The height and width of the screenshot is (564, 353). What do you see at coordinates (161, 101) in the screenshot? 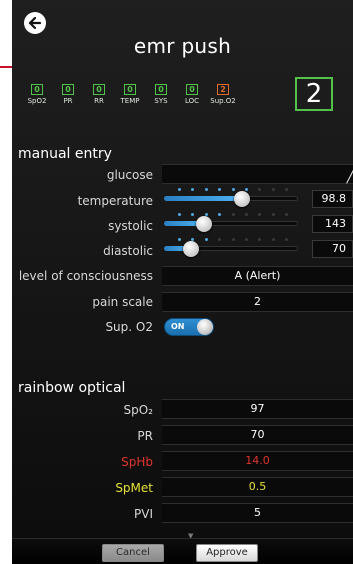
I see `param-label: SYS` at bounding box center [161, 101].